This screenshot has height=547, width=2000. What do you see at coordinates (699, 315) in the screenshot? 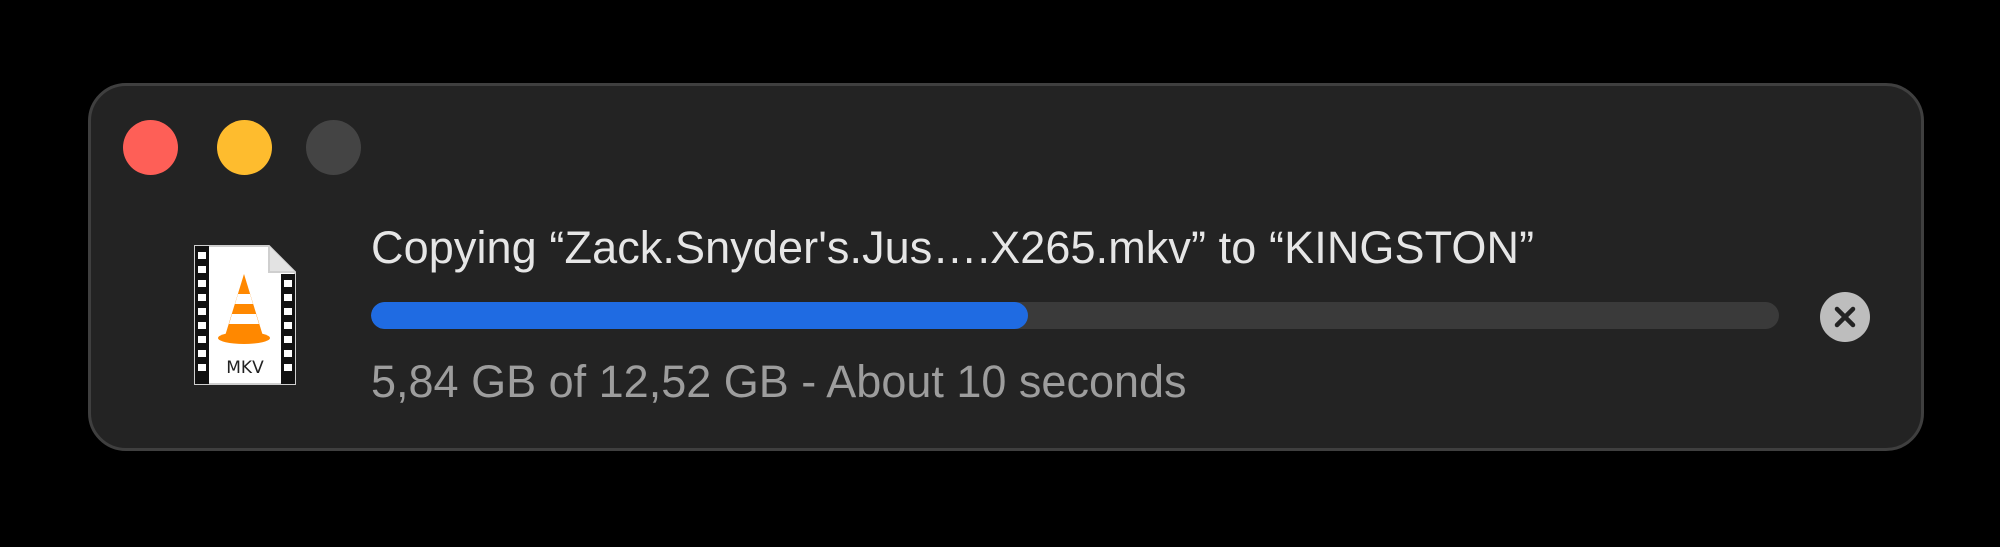
I see `copy-progress-fill` at bounding box center [699, 315].